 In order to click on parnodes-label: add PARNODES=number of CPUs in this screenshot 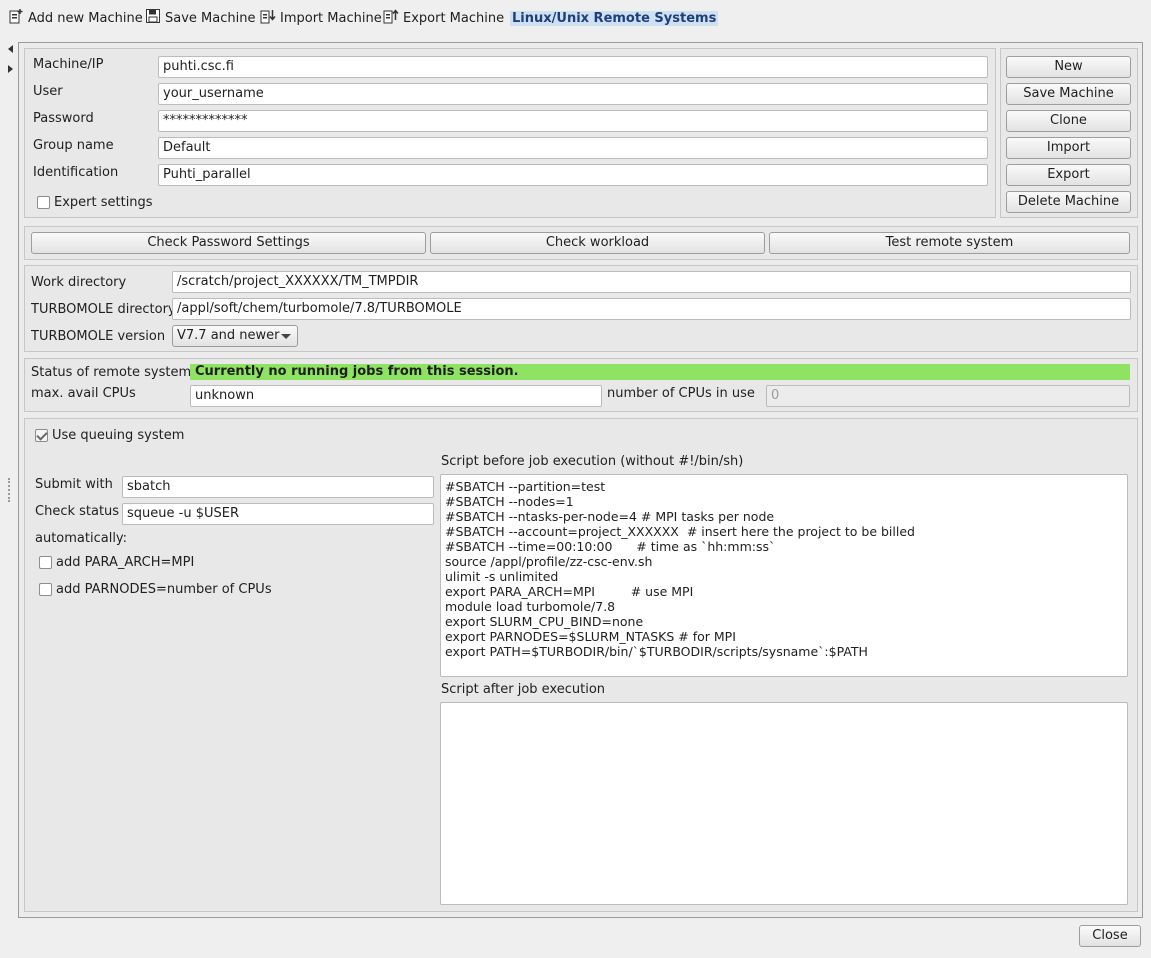, I will do `click(164, 589)`.